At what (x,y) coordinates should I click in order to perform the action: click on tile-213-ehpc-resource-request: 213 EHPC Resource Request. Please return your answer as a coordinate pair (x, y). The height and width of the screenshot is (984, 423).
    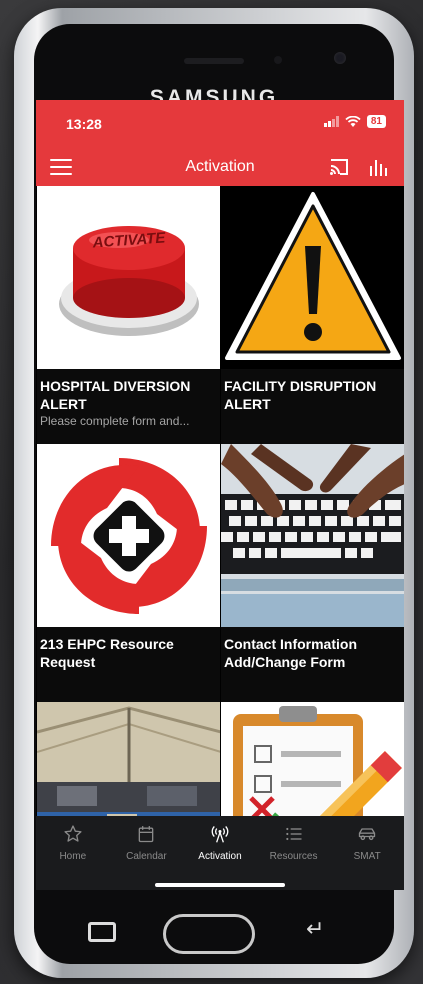
    Looking at the image, I should click on (128, 573).